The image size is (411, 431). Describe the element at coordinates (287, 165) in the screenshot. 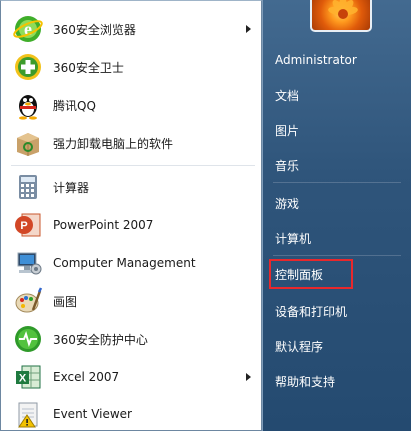

I see `places-label: 音乐` at that location.